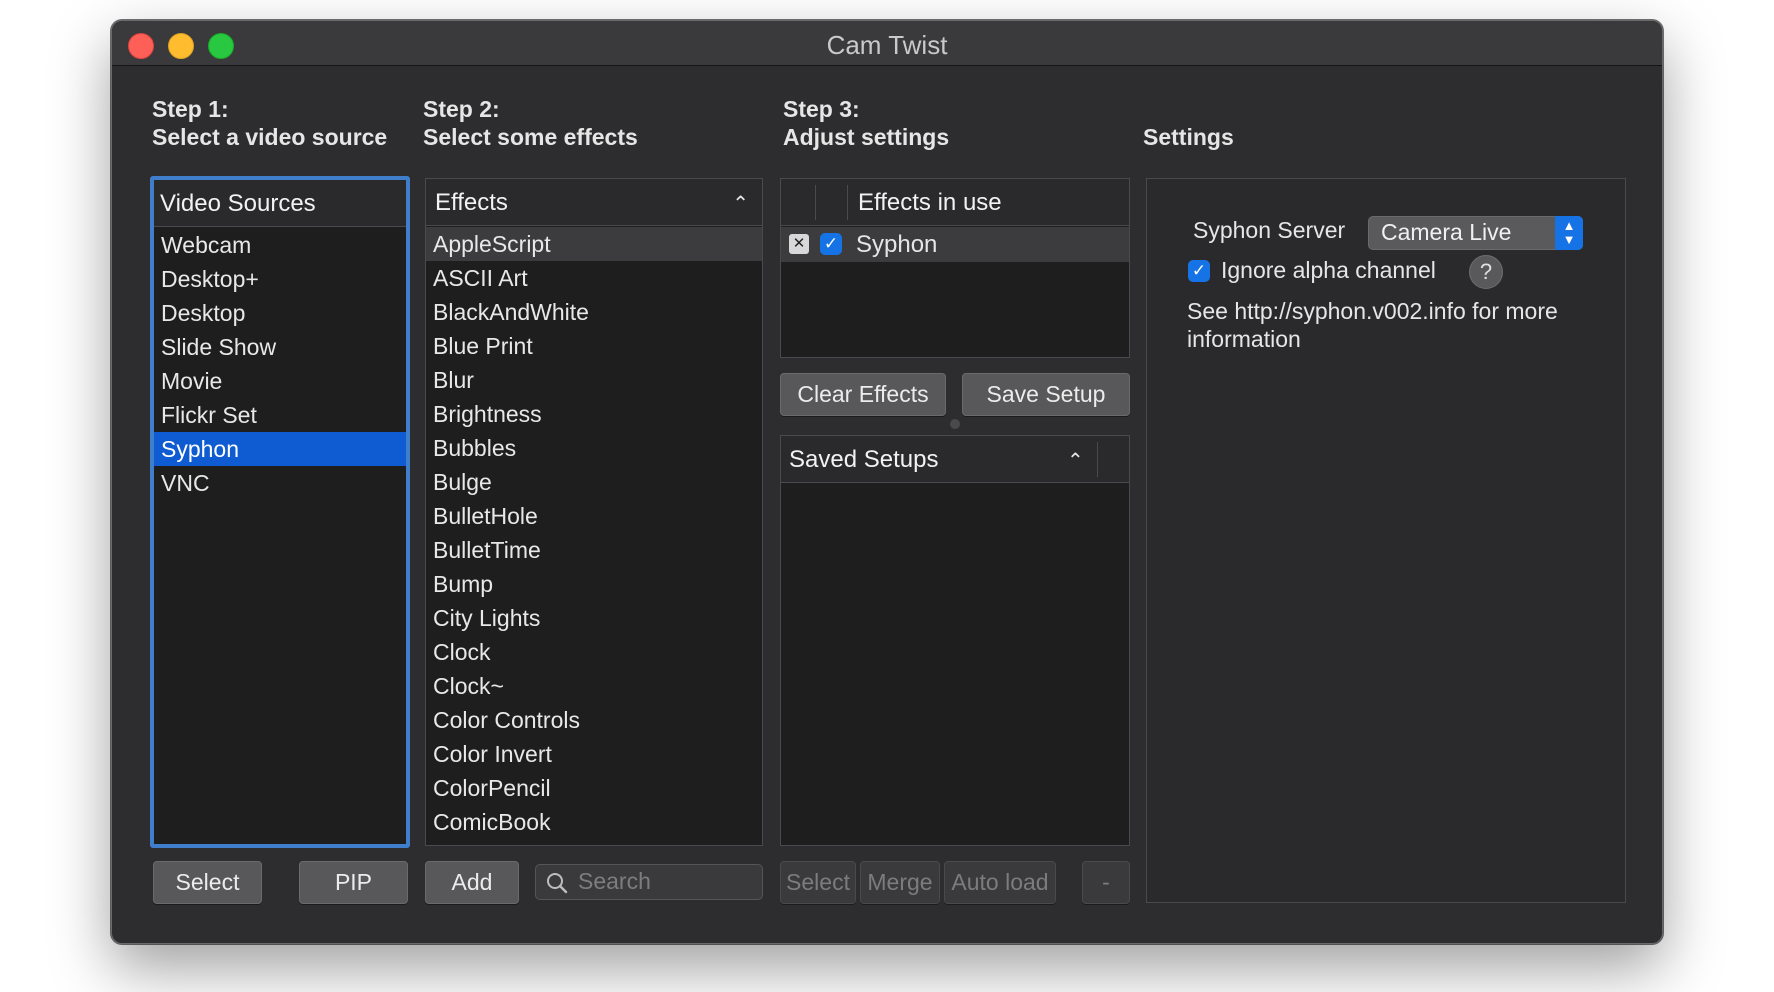 This screenshot has width=1774, height=992. I want to click on split-handle, so click(955, 424).